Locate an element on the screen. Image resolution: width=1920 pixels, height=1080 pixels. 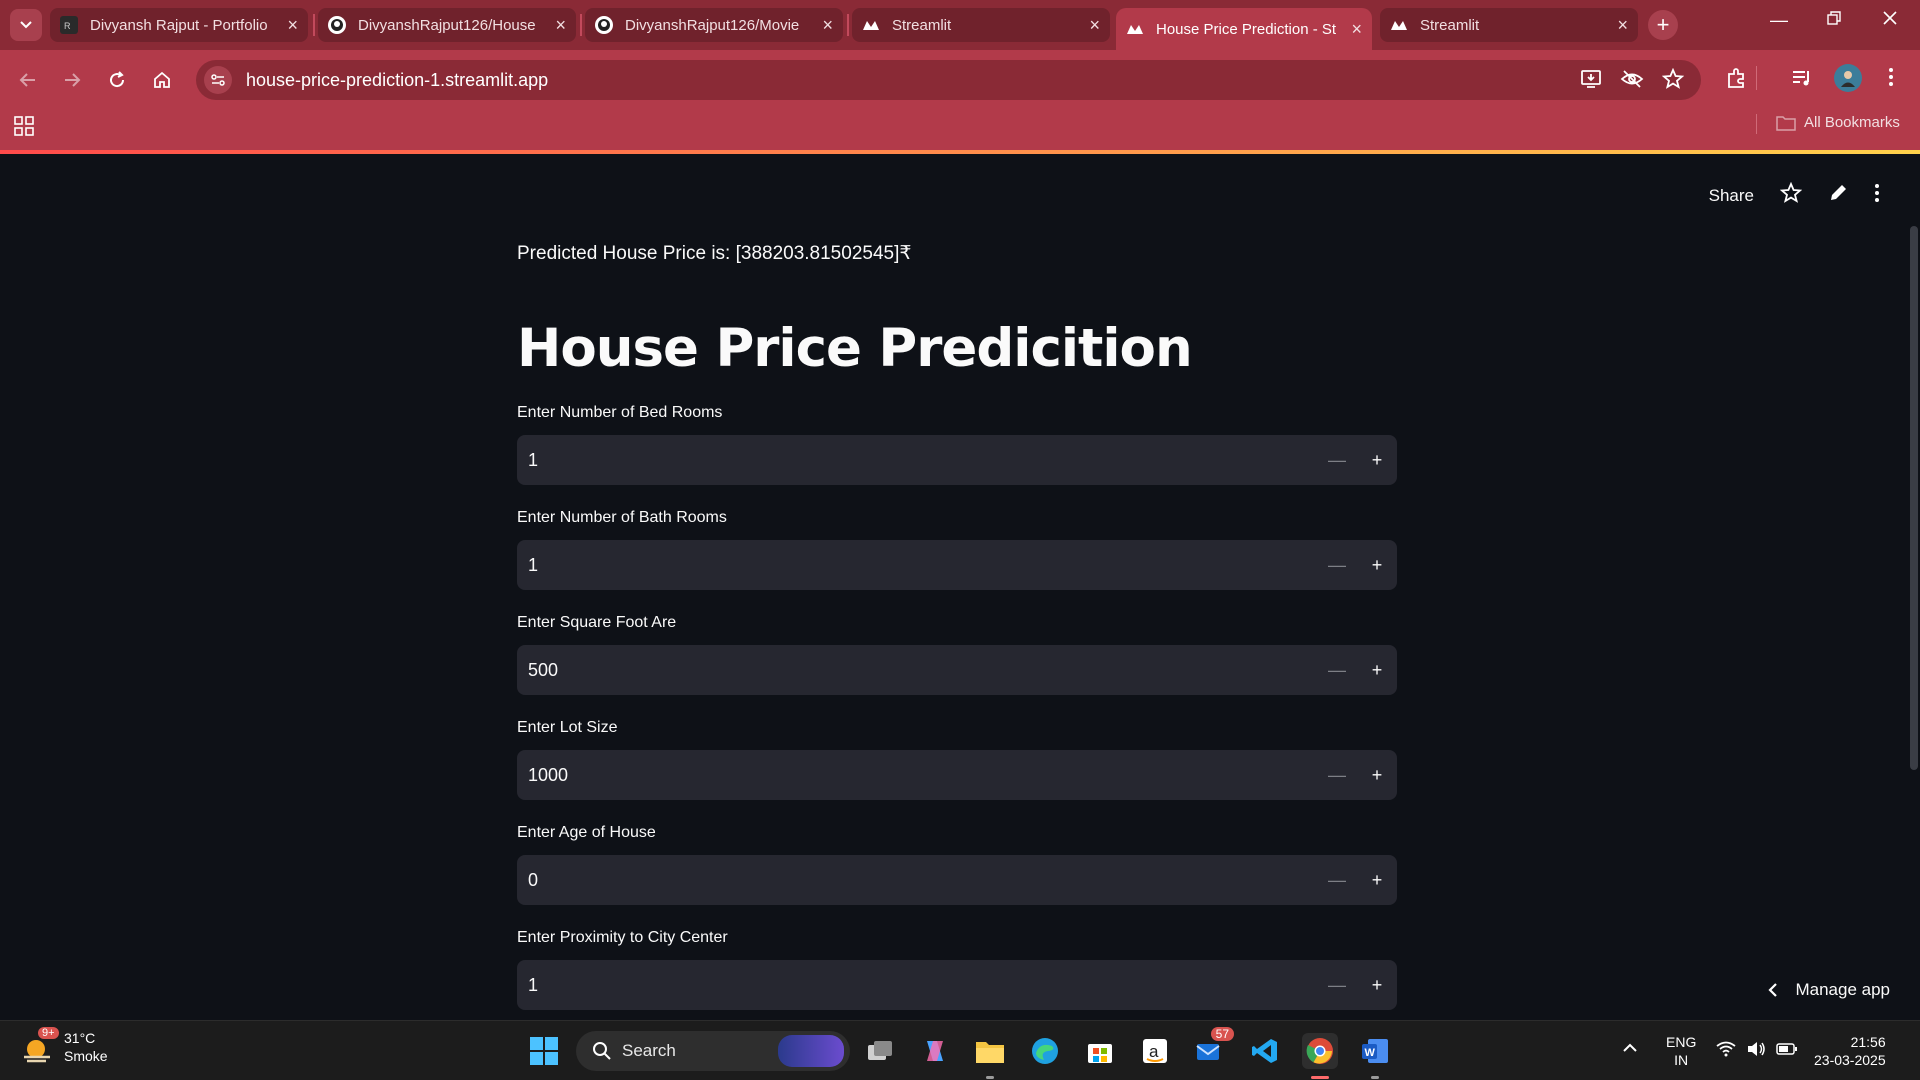
lot-size-number-input: 1000 — + is located at coordinates (957, 775).